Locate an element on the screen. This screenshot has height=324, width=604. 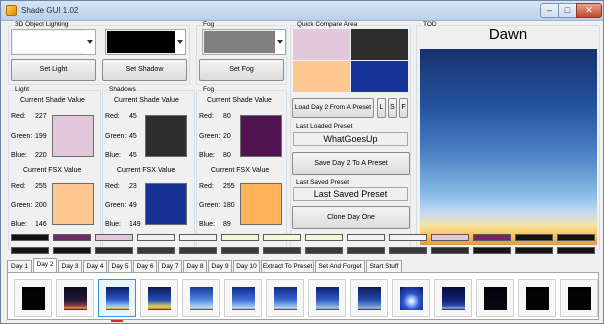
shadows-fsx-swatch is located at coordinates (166, 204).